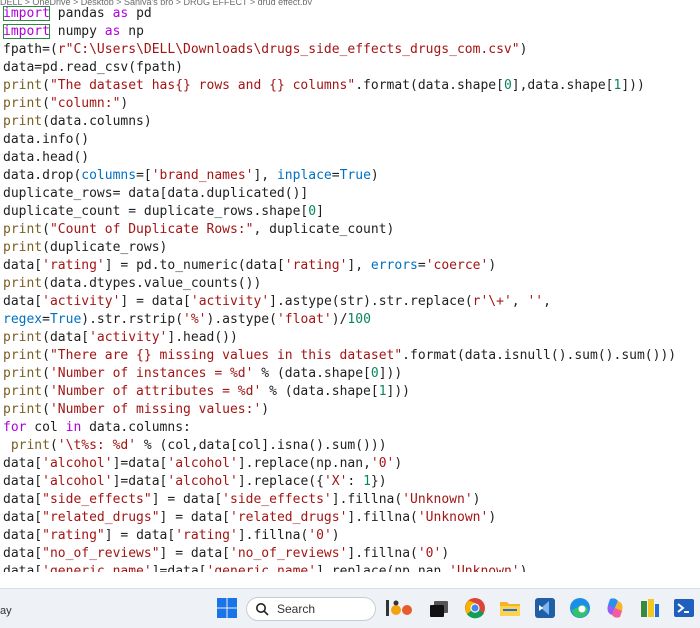 The image size is (700, 628). Describe the element at coordinates (136, 410) in the screenshot. I see `code-line: print('Number of missing values:')` at that location.